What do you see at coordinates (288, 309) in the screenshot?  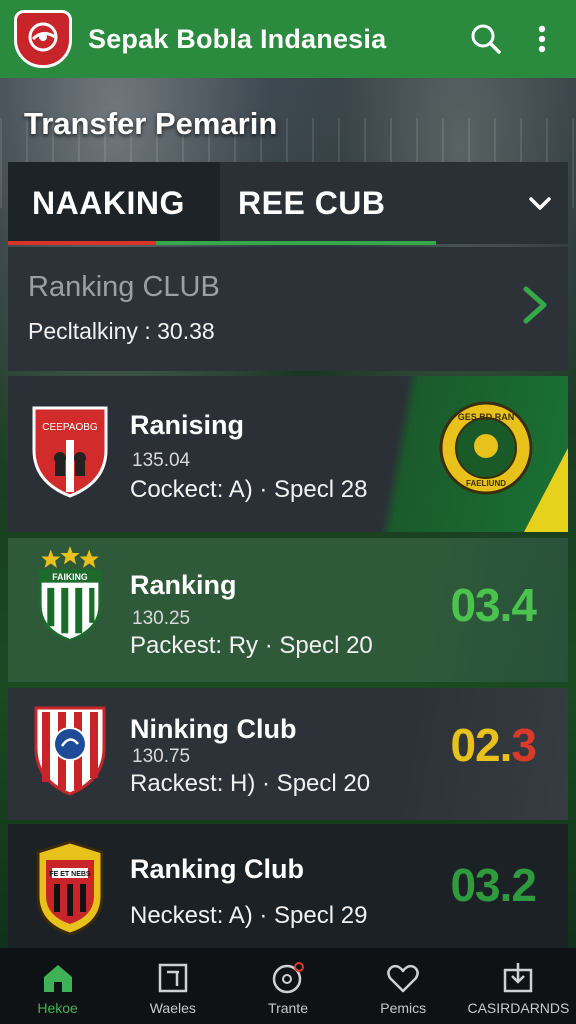 I see `ranking-summary-row: Ranking CLUB Pecltalkiny : 30.38` at bounding box center [288, 309].